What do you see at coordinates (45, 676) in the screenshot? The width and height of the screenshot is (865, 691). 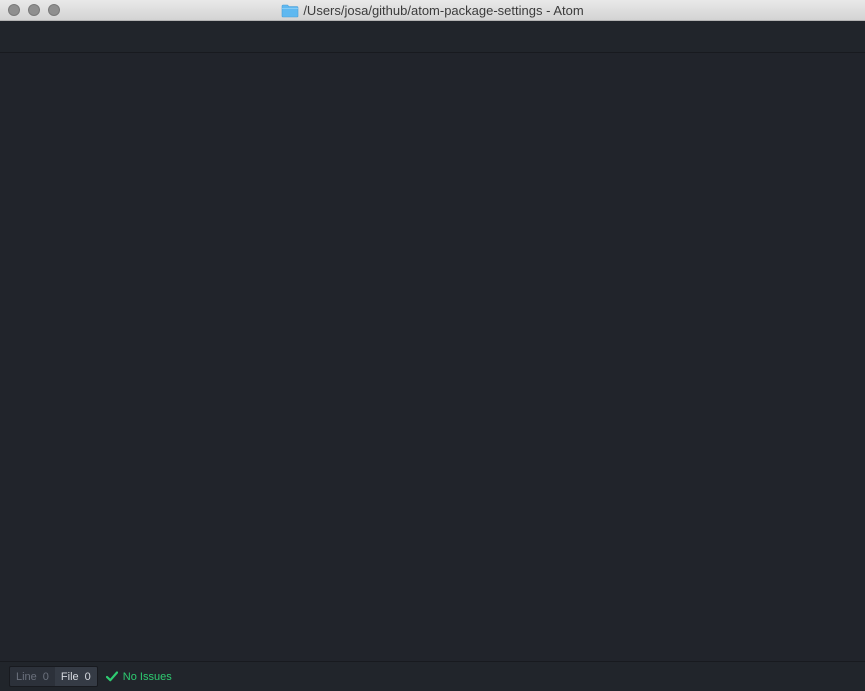 I see `linter-line-count: 0` at bounding box center [45, 676].